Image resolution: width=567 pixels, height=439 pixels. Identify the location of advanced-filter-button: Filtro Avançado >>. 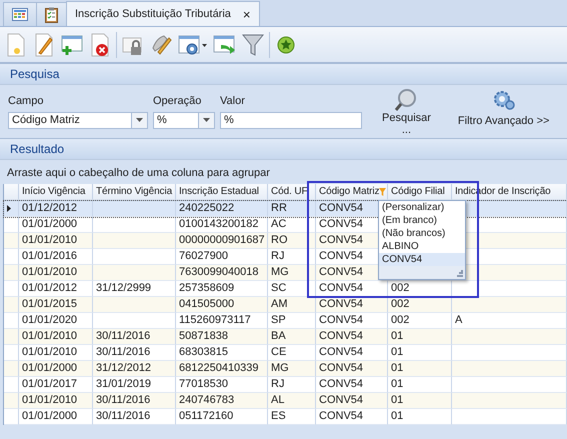
(504, 113).